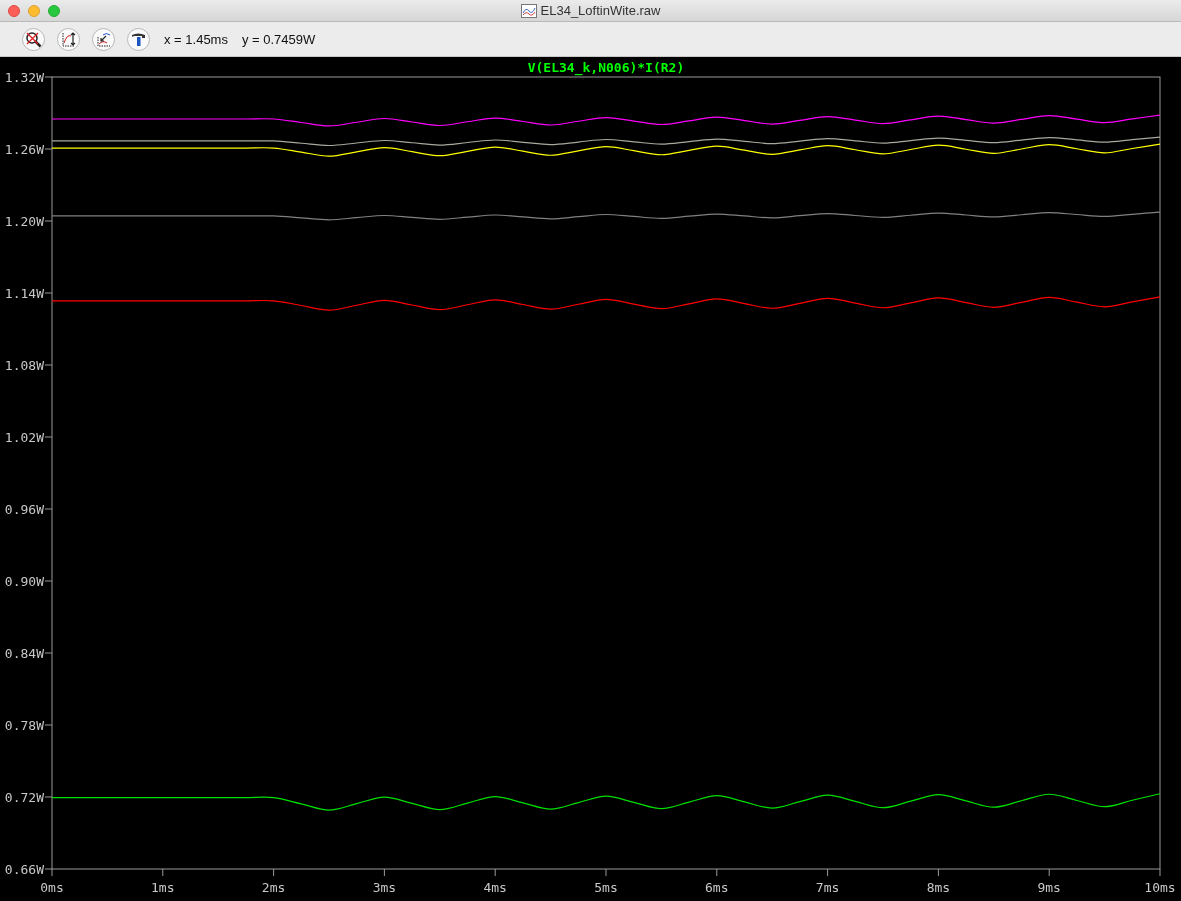 The height and width of the screenshot is (901, 1181). Describe the element at coordinates (827, 887) in the screenshot. I see `x-tick-label: 7ms` at that location.